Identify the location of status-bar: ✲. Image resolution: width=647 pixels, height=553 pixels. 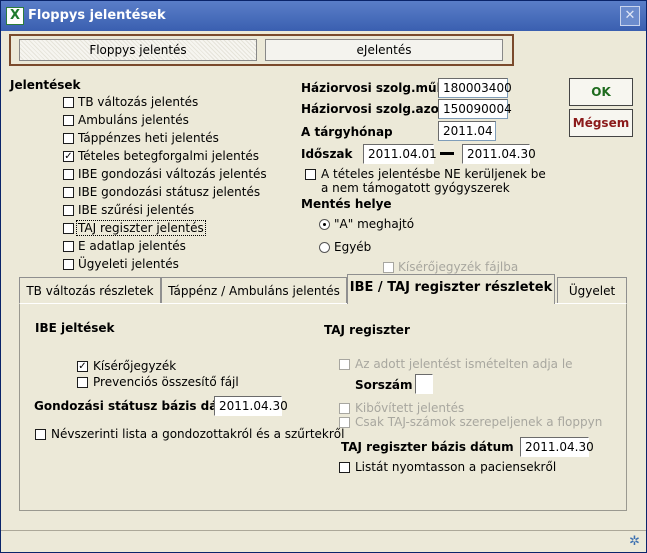
(323, 541).